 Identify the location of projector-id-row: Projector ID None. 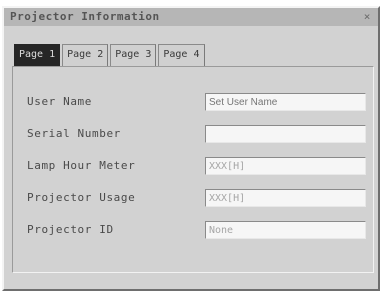
(193, 231).